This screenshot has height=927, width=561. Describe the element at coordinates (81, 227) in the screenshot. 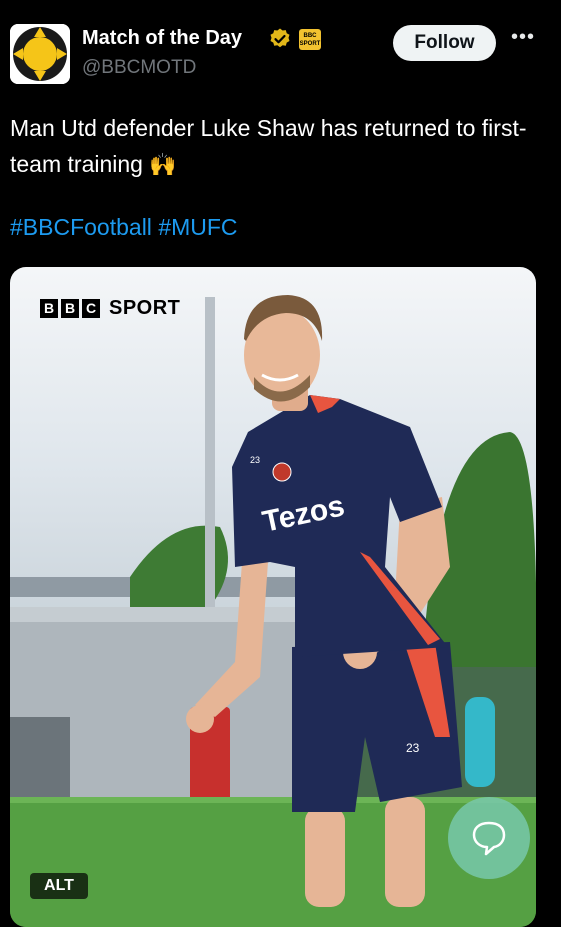

I see `hashtag-bbcfootball: #BBCFootball` at that location.